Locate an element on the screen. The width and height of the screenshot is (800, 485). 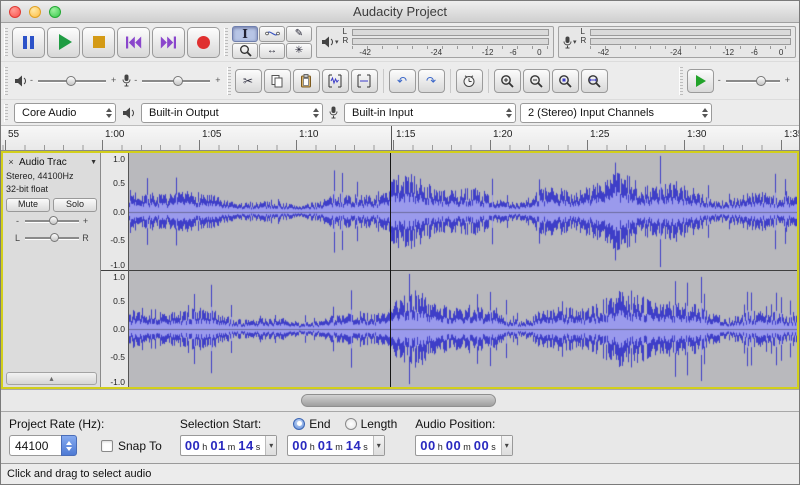
output-device-select: Built-in Output is located at coordinates (232, 112).